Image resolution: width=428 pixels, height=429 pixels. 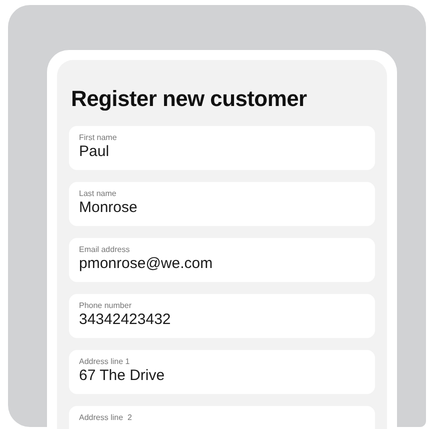 What do you see at coordinates (222, 204) in the screenshot?
I see `input-field: Last name Monrose` at bounding box center [222, 204].